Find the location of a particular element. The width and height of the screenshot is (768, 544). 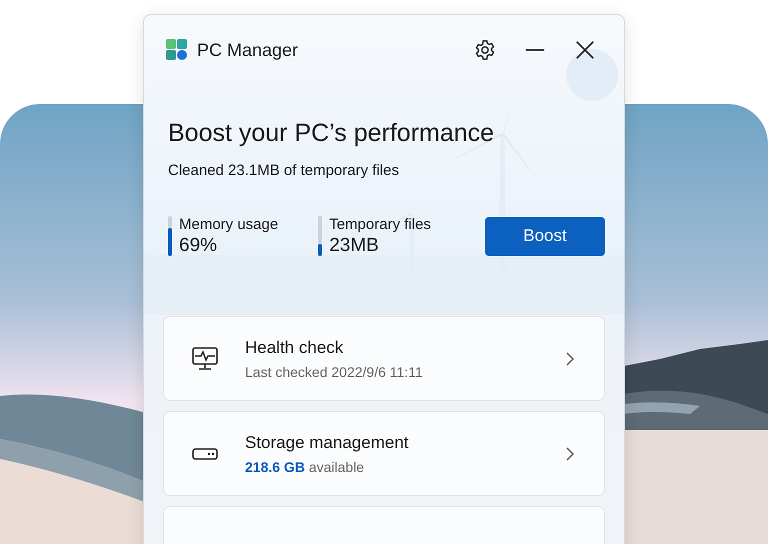

card-title: Health check is located at coordinates (294, 348).